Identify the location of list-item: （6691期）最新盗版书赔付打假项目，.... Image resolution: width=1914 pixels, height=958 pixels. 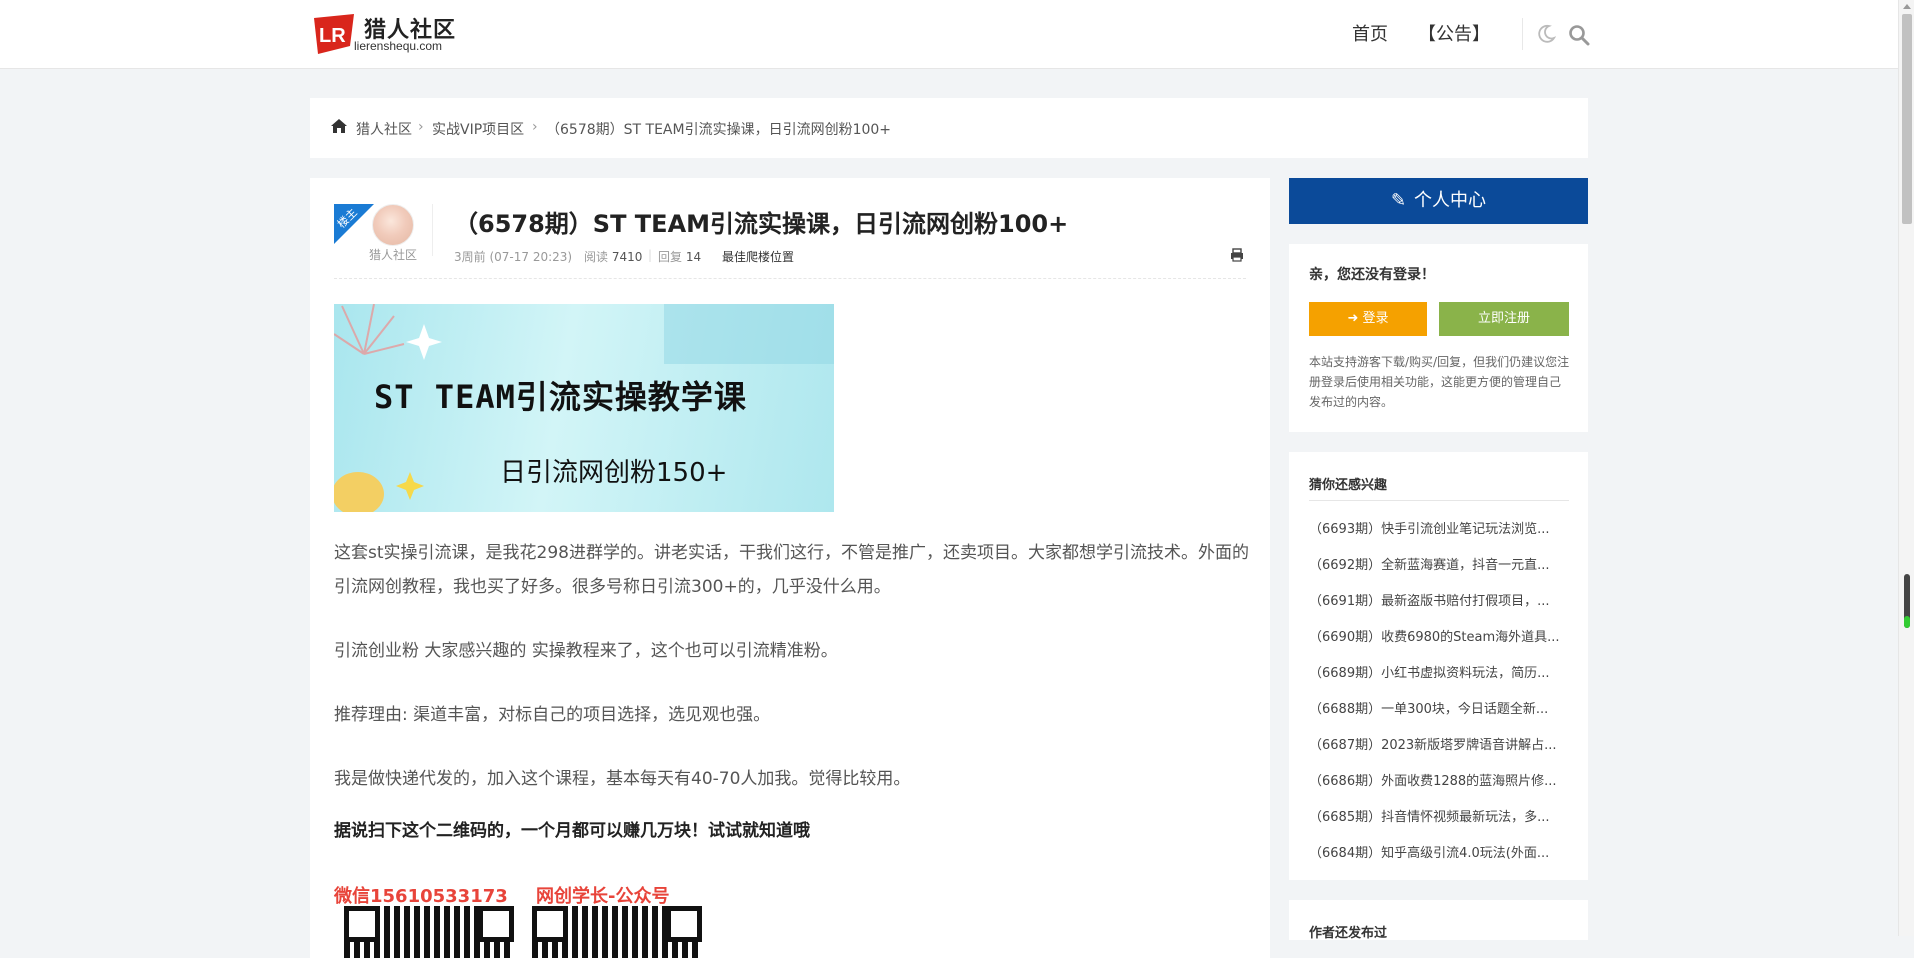
(1440, 599).